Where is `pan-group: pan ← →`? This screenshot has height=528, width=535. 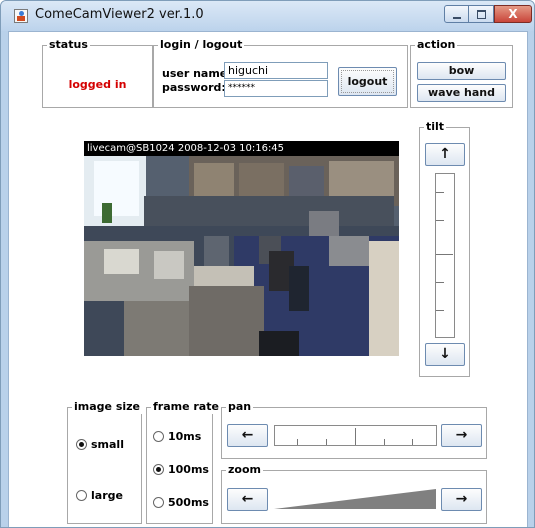 pan-group: pan ← → is located at coordinates (354, 429).